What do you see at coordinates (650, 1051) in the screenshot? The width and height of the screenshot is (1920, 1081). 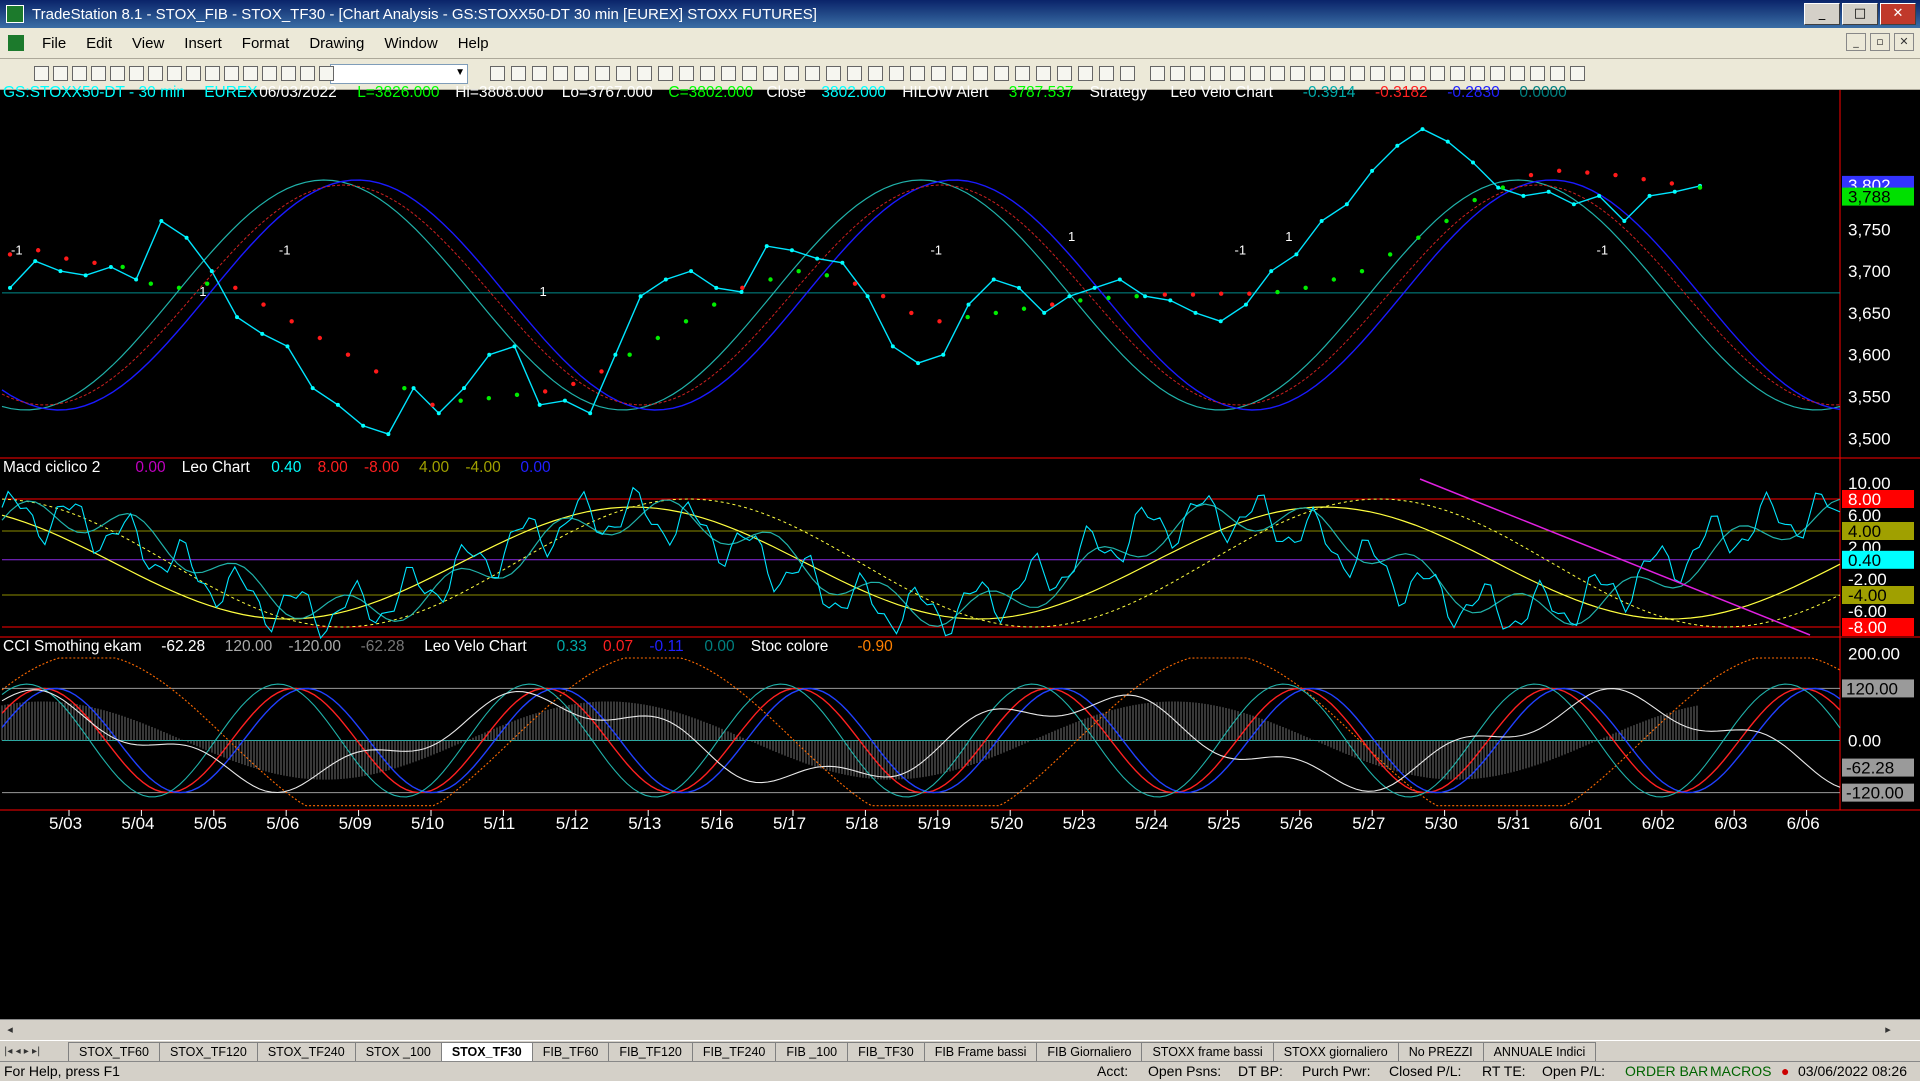 I see `workspace-tab: FIB_TF120` at bounding box center [650, 1051].